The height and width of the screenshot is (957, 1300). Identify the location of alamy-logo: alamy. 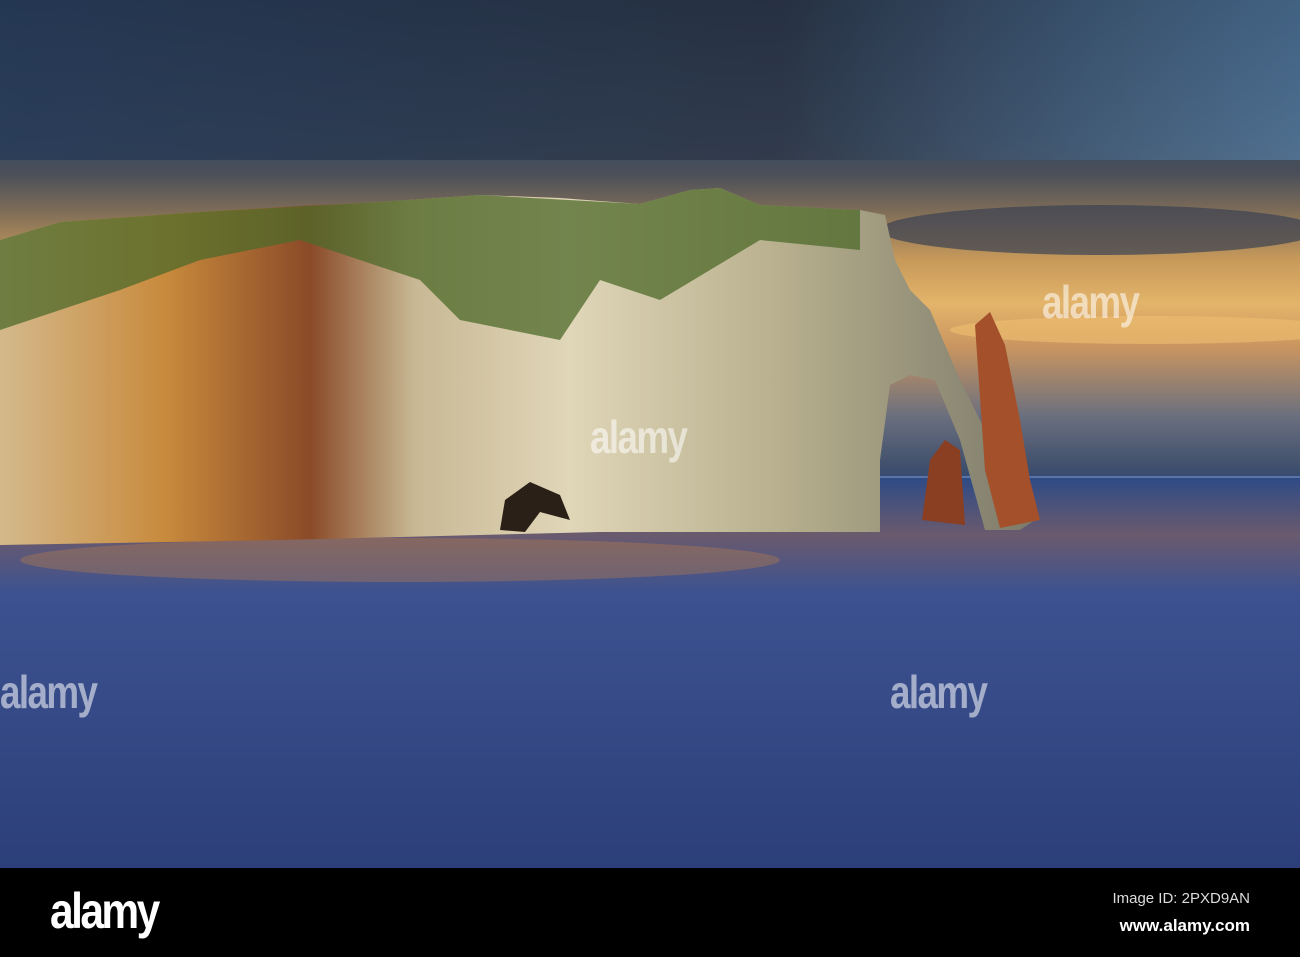
(105, 911).